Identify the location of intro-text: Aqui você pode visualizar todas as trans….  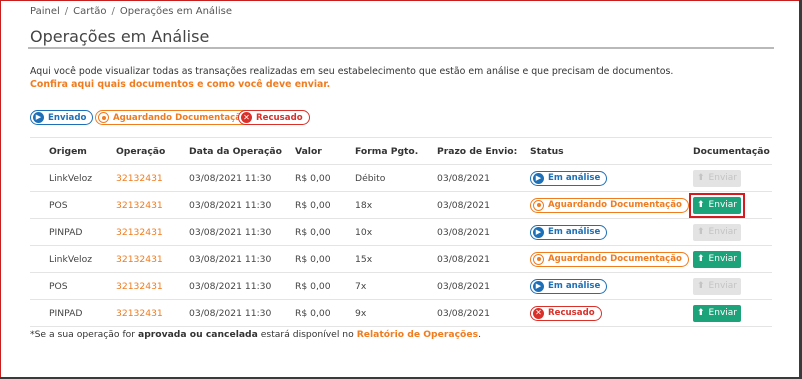
(352, 71).